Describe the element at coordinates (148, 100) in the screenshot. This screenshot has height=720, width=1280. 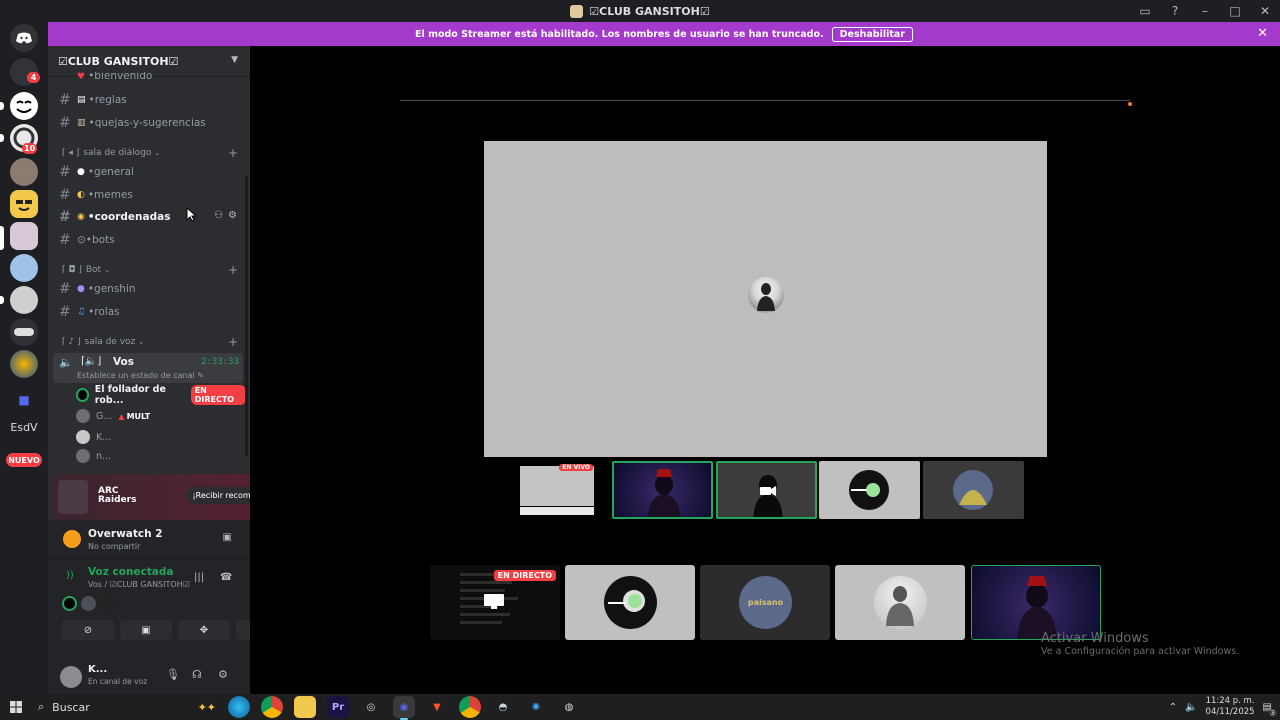
I see `channel-reglas: # ▤ •reglas` at that location.